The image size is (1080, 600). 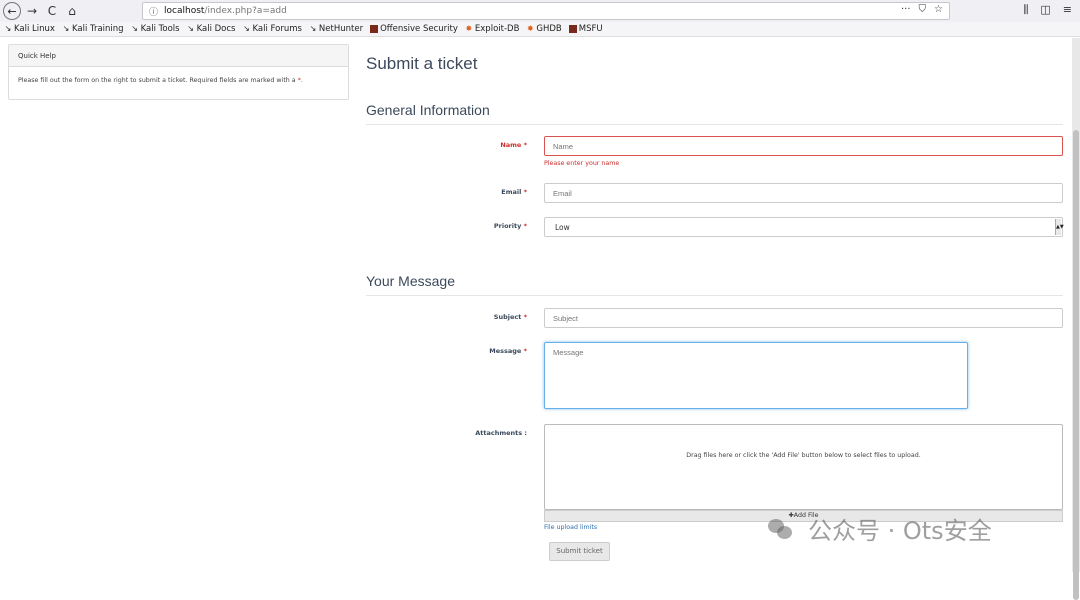 What do you see at coordinates (93, 29) in the screenshot?
I see `bookmark-kali-training: ↘ Kali Training` at bounding box center [93, 29].